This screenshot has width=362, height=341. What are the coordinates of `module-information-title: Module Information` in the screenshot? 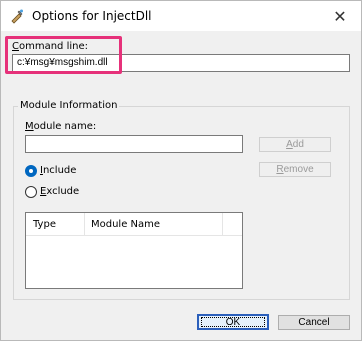 It's located at (69, 105).